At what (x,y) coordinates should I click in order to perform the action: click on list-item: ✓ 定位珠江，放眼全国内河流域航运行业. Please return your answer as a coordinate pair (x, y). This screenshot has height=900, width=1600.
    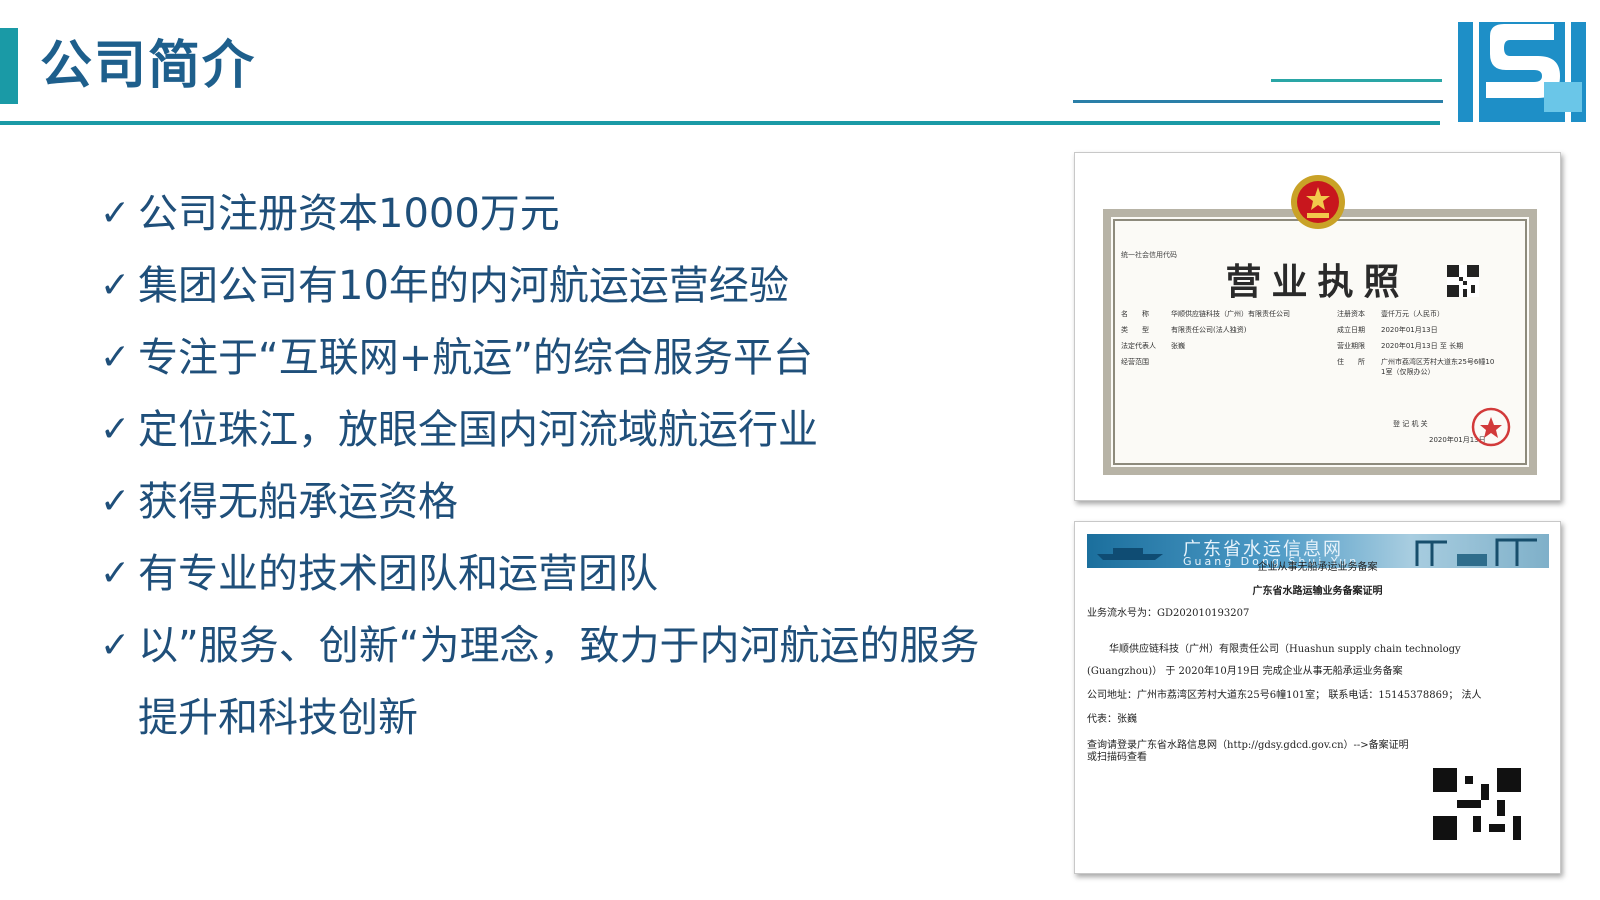
    Looking at the image, I should click on (550, 430).